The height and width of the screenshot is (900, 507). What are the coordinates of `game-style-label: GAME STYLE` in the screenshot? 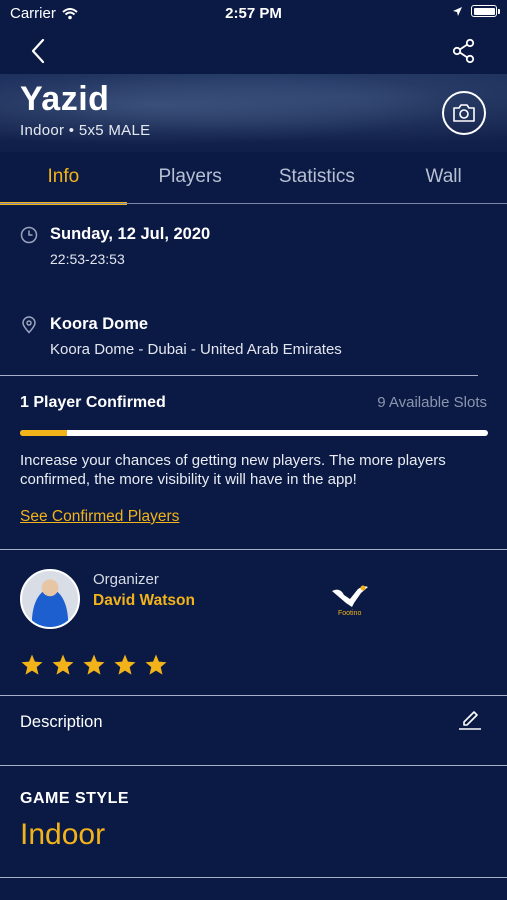 It's located at (75, 798).